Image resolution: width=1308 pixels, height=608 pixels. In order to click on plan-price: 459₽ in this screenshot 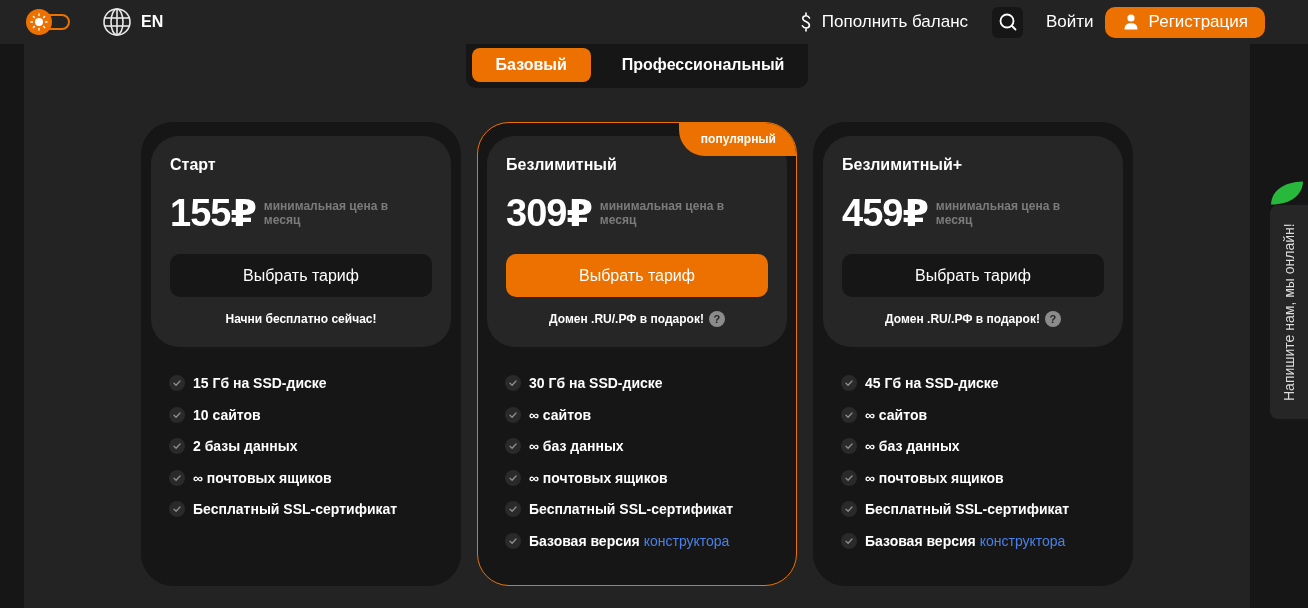, I will do `click(885, 213)`.